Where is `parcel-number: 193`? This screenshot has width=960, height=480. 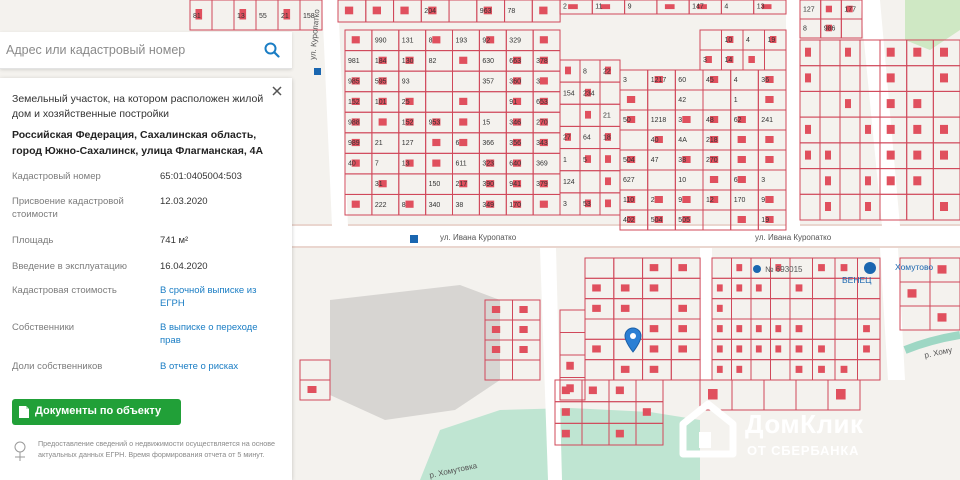
parcel-number: 193 is located at coordinates (462, 40).